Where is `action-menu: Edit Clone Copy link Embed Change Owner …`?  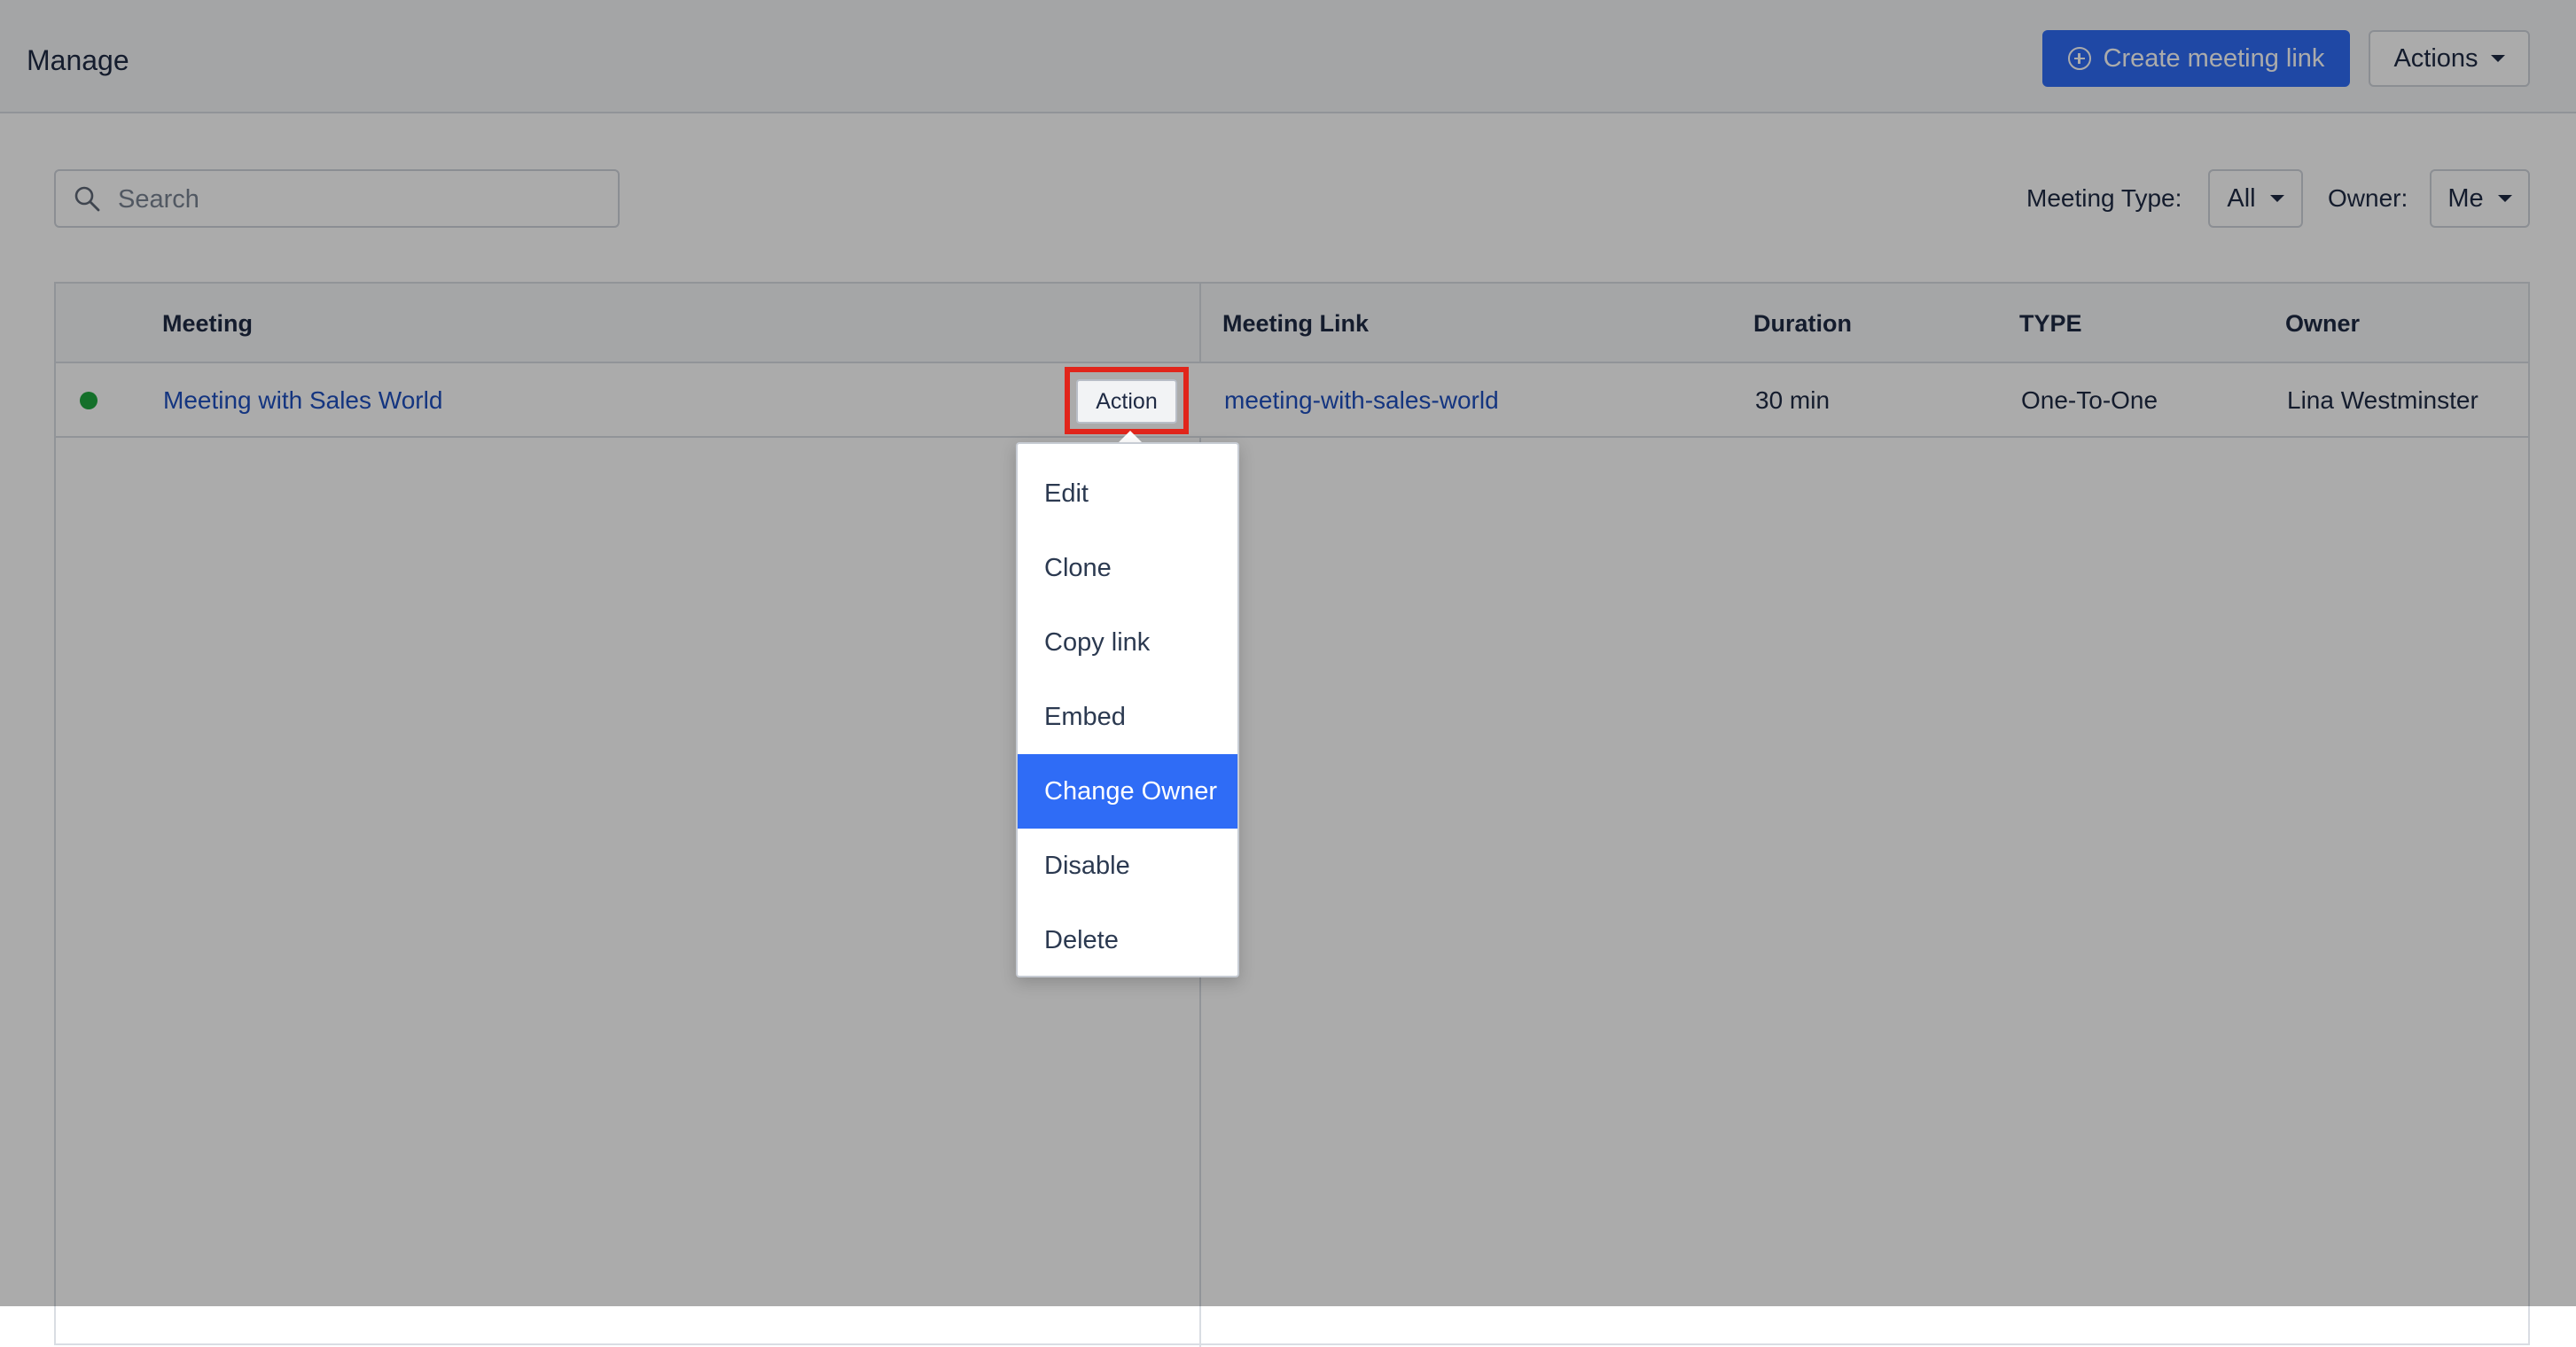 action-menu: Edit Clone Copy link Embed Change Owner … is located at coordinates (1127, 709).